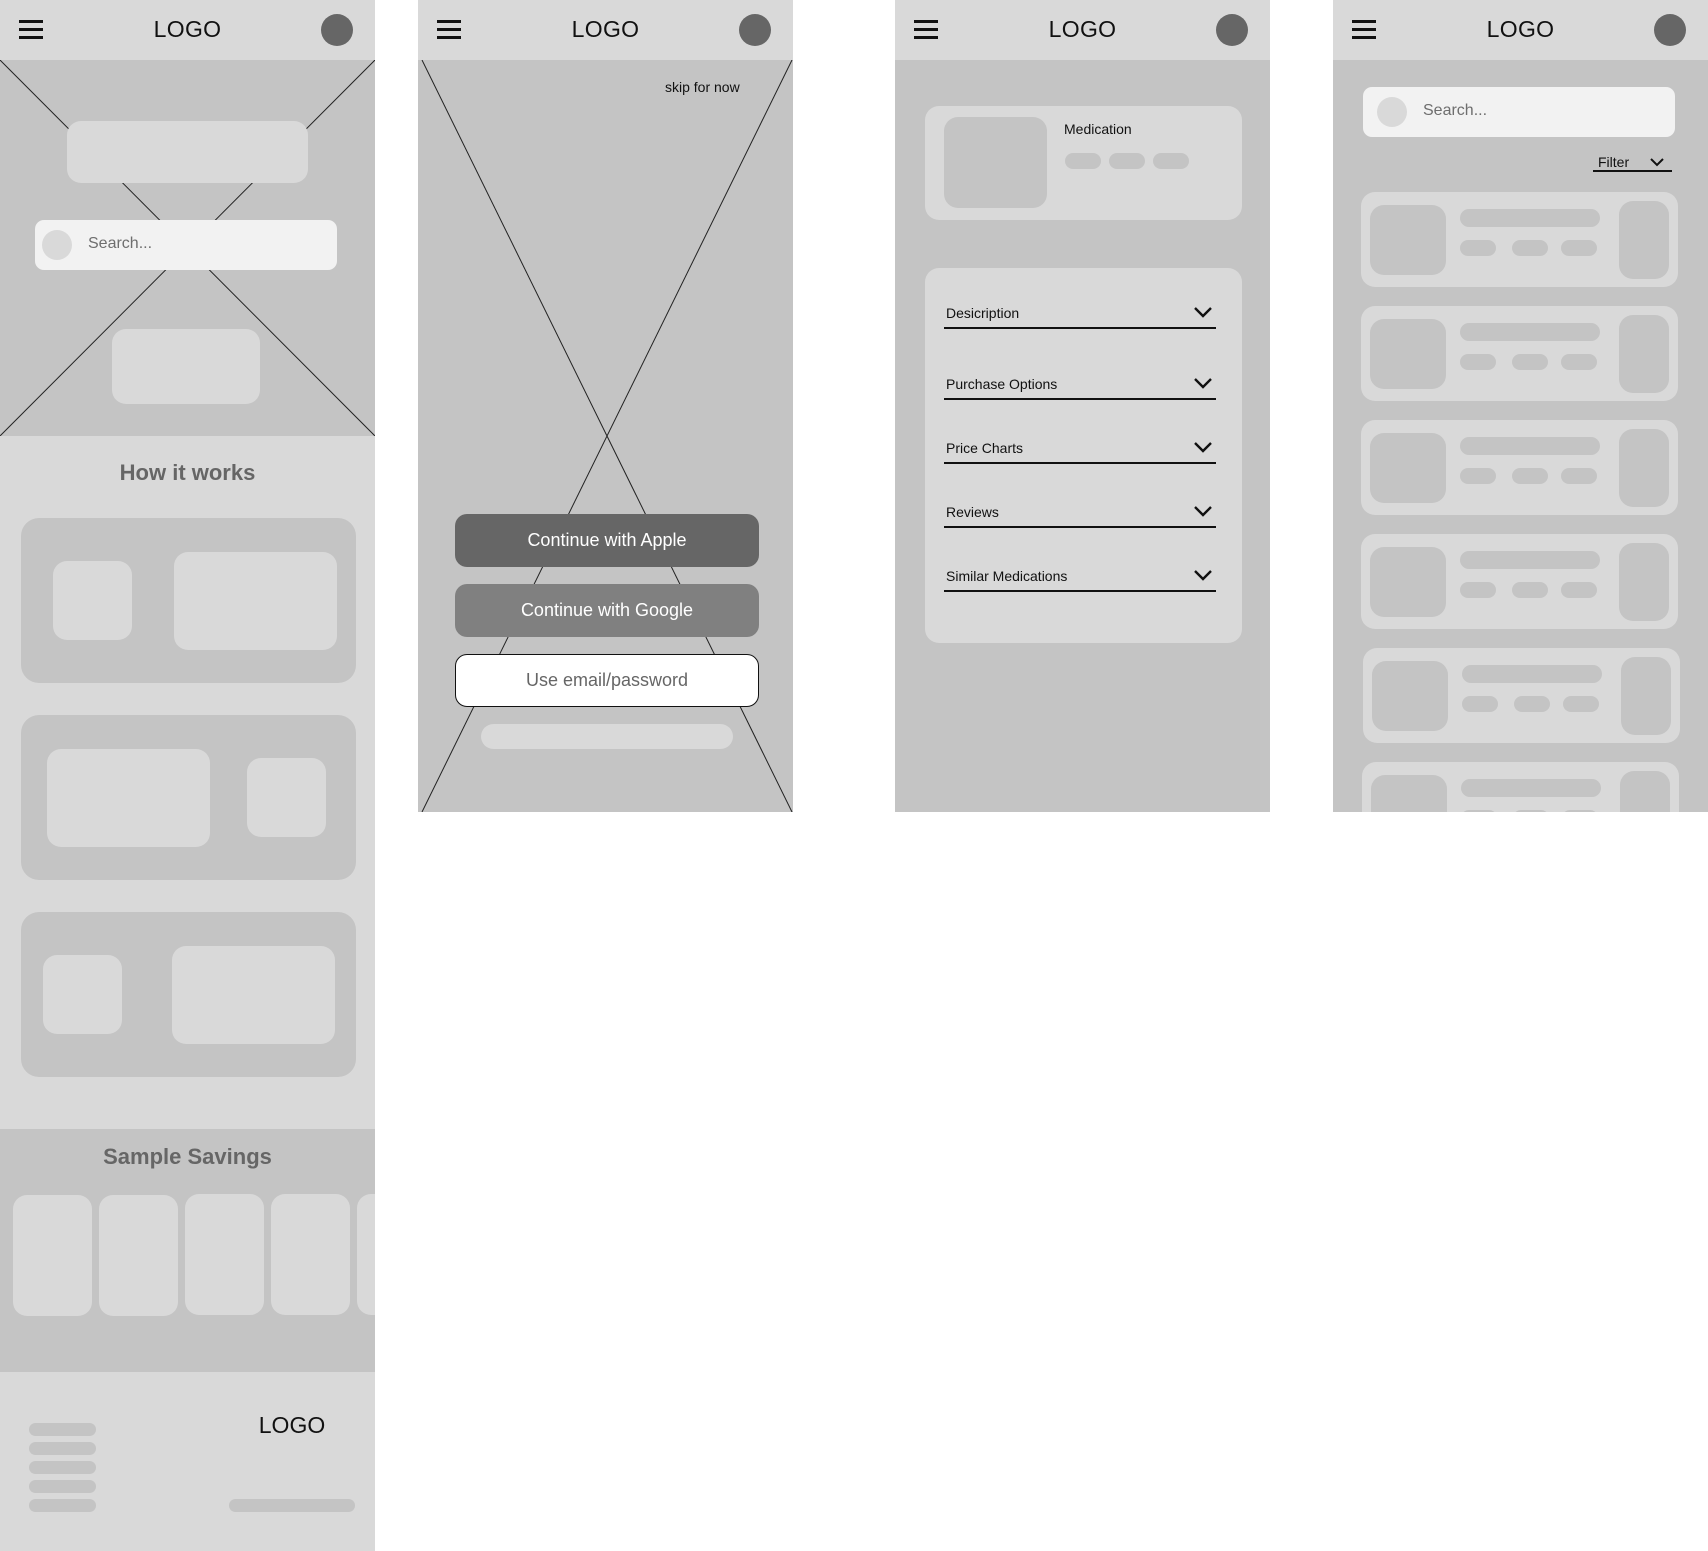  What do you see at coordinates (1080, 387) in the screenshot?
I see `accordion-purchase-options: Purchase Options` at bounding box center [1080, 387].